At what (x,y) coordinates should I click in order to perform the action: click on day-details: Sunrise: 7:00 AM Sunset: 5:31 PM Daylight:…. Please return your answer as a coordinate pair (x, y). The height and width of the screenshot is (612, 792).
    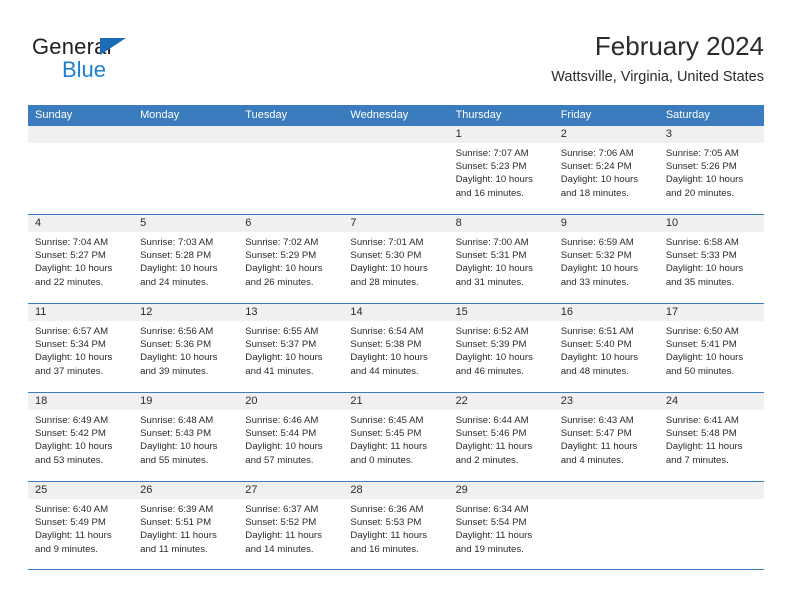
    Looking at the image, I should click on (501, 260).